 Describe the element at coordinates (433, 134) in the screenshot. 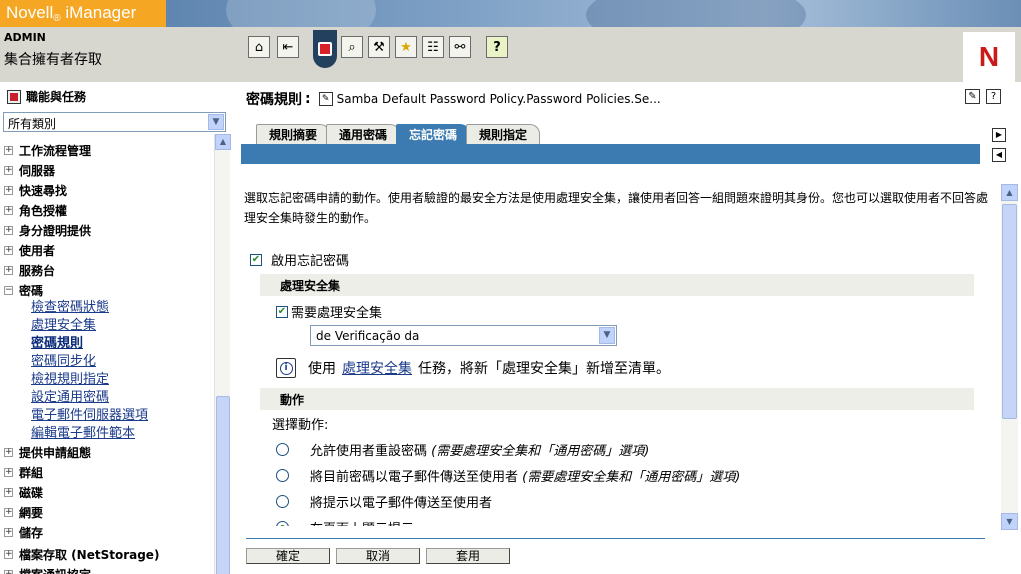

I see `tab-forgotten-password: 忘記密碼` at that location.